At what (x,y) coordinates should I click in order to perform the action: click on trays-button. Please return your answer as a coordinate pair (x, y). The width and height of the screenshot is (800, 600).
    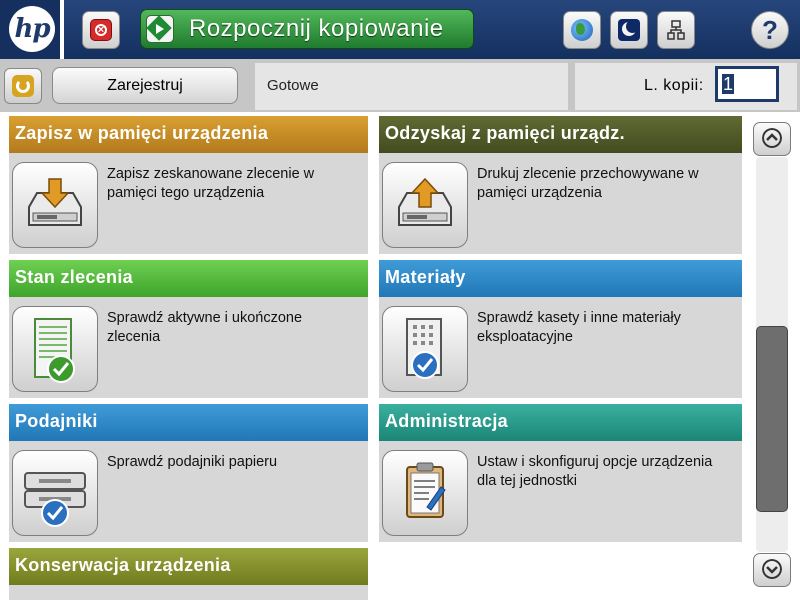
    Looking at the image, I should click on (55, 493).